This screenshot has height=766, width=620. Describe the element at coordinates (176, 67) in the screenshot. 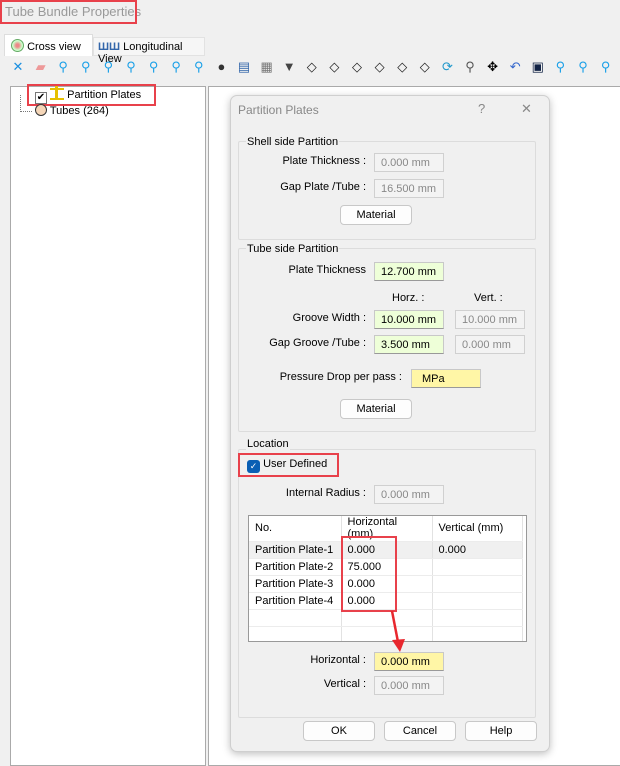

I see `add-shield-icon: ⚲` at that location.